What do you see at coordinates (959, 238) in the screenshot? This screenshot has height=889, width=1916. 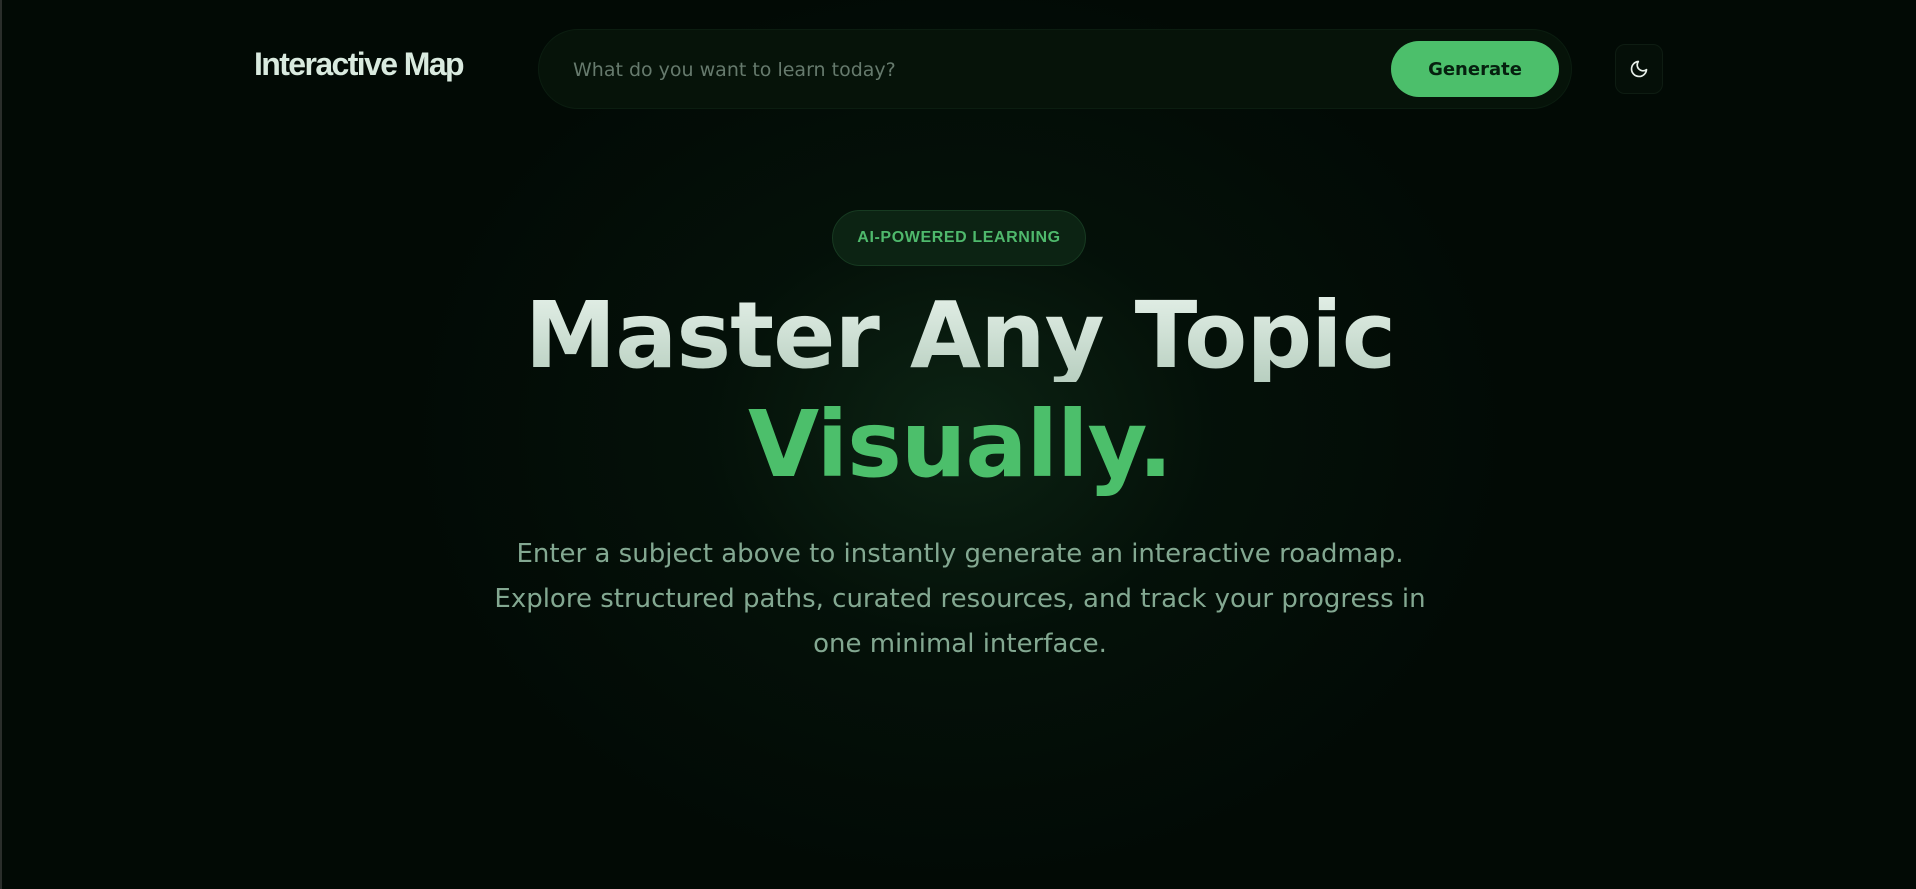 I see `ai-badge: AI-POWERED LEARNING` at bounding box center [959, 238].